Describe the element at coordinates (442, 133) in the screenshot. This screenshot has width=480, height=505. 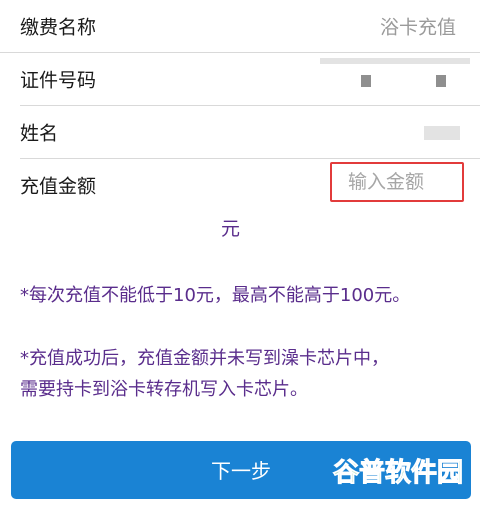
I see `name-redaction` at that location.